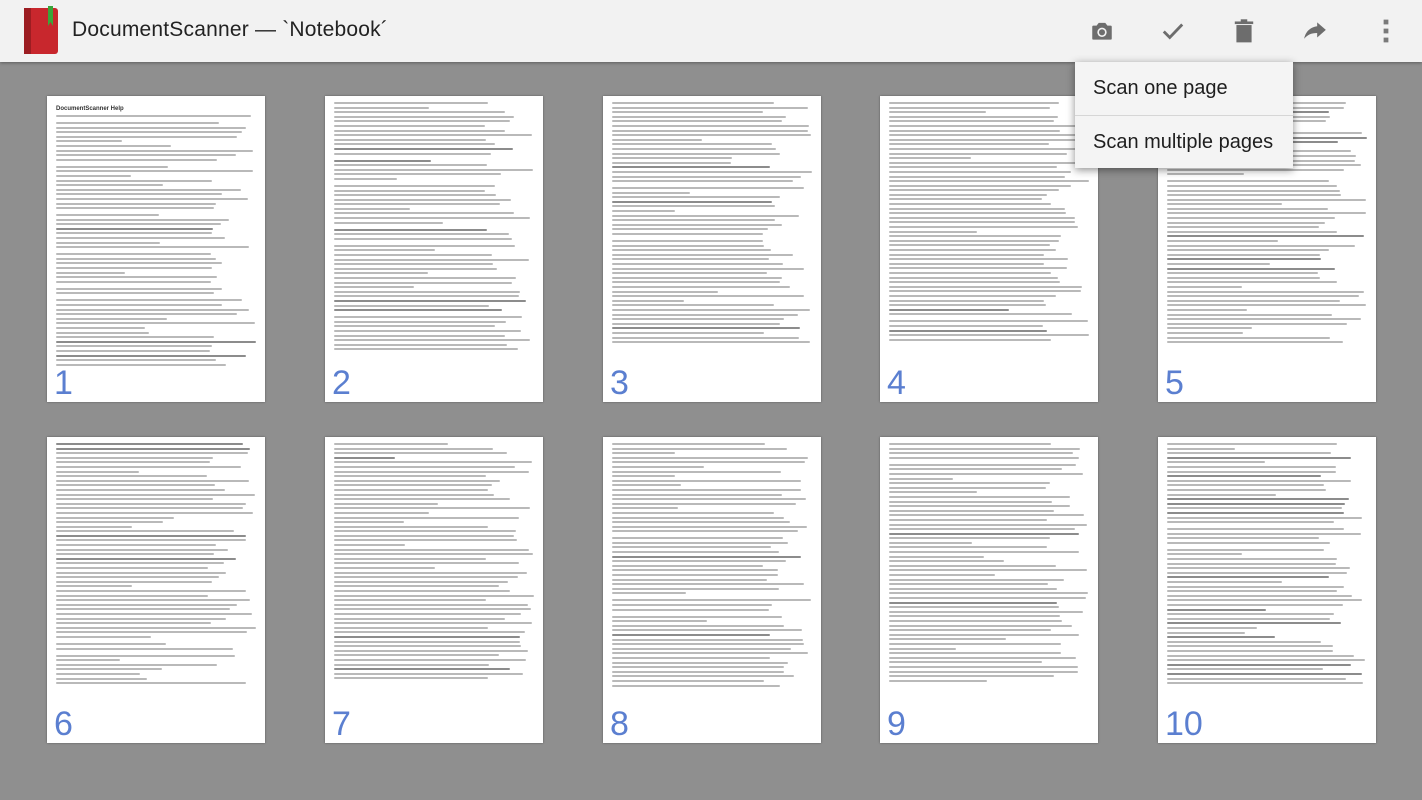  I want to click on page-thumbnail: 2, so click(434, 249).